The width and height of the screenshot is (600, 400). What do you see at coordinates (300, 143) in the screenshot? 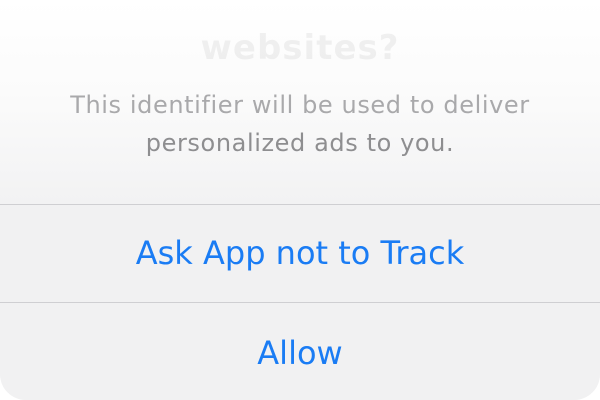
I see `alert-message-line-2: personalized ads to you.` at bounding box center [300, 143].